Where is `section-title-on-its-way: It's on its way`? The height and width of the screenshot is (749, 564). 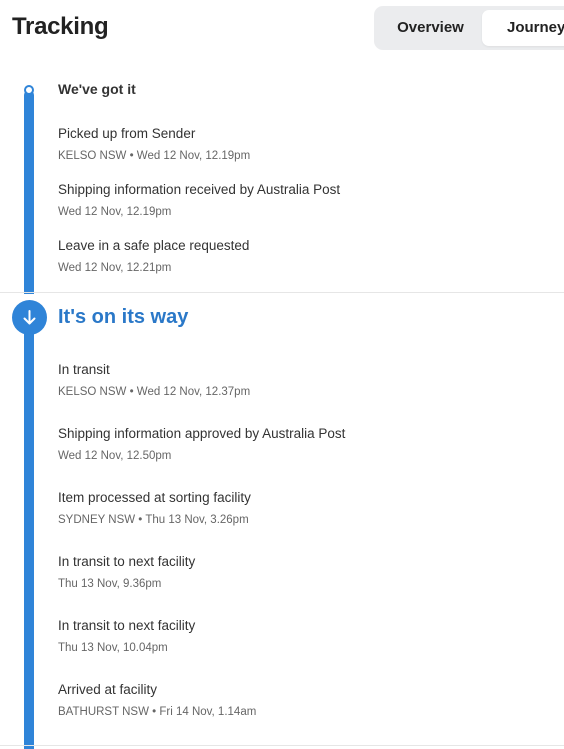
section-title-on-its-way: It's on its way is located at coordinates (123, 317).